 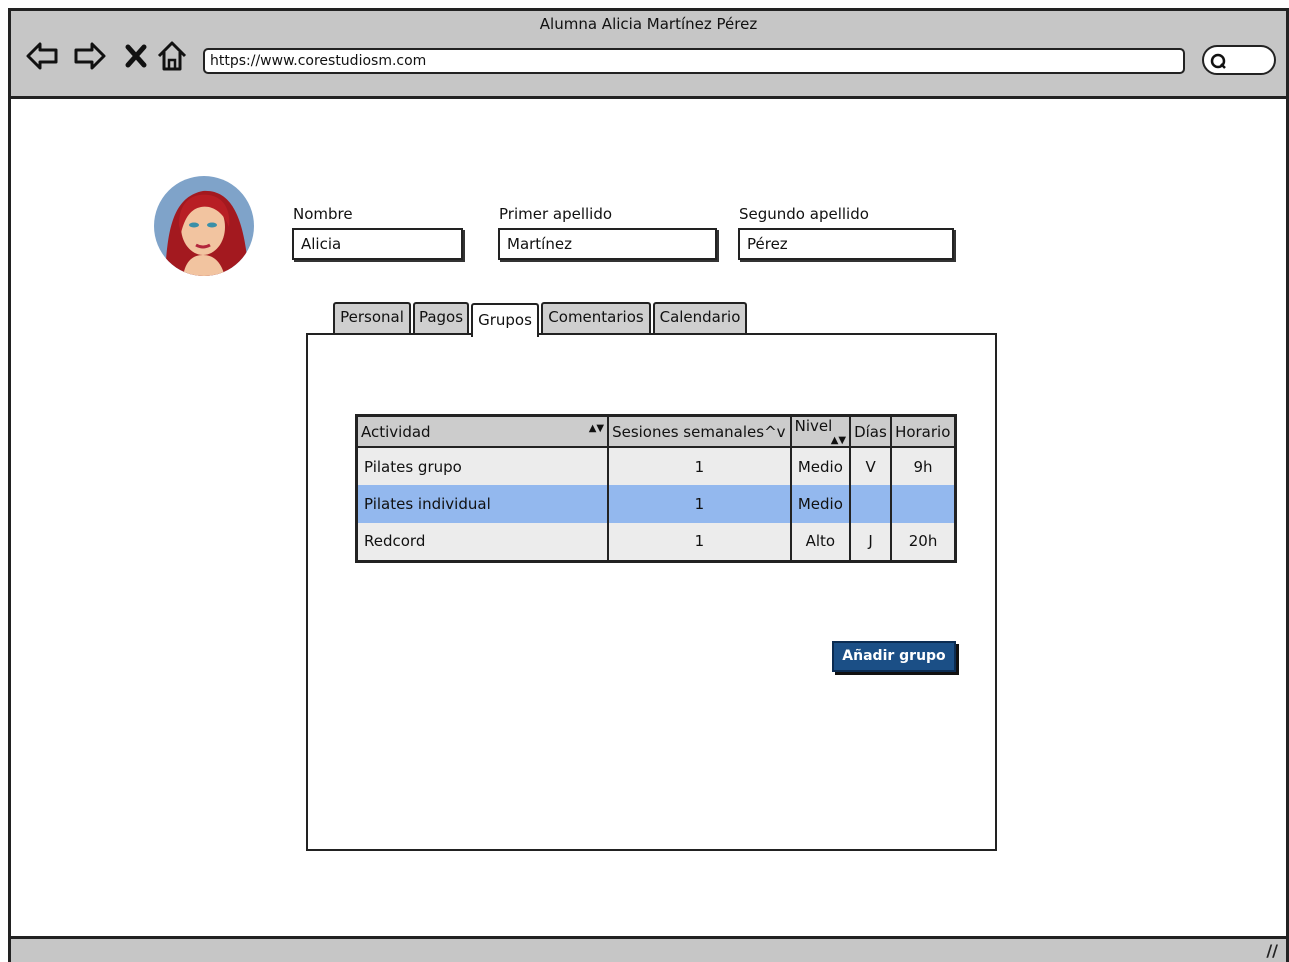 I want to click on tab-comentarios: Comentarios, so click(x=596, y=317).